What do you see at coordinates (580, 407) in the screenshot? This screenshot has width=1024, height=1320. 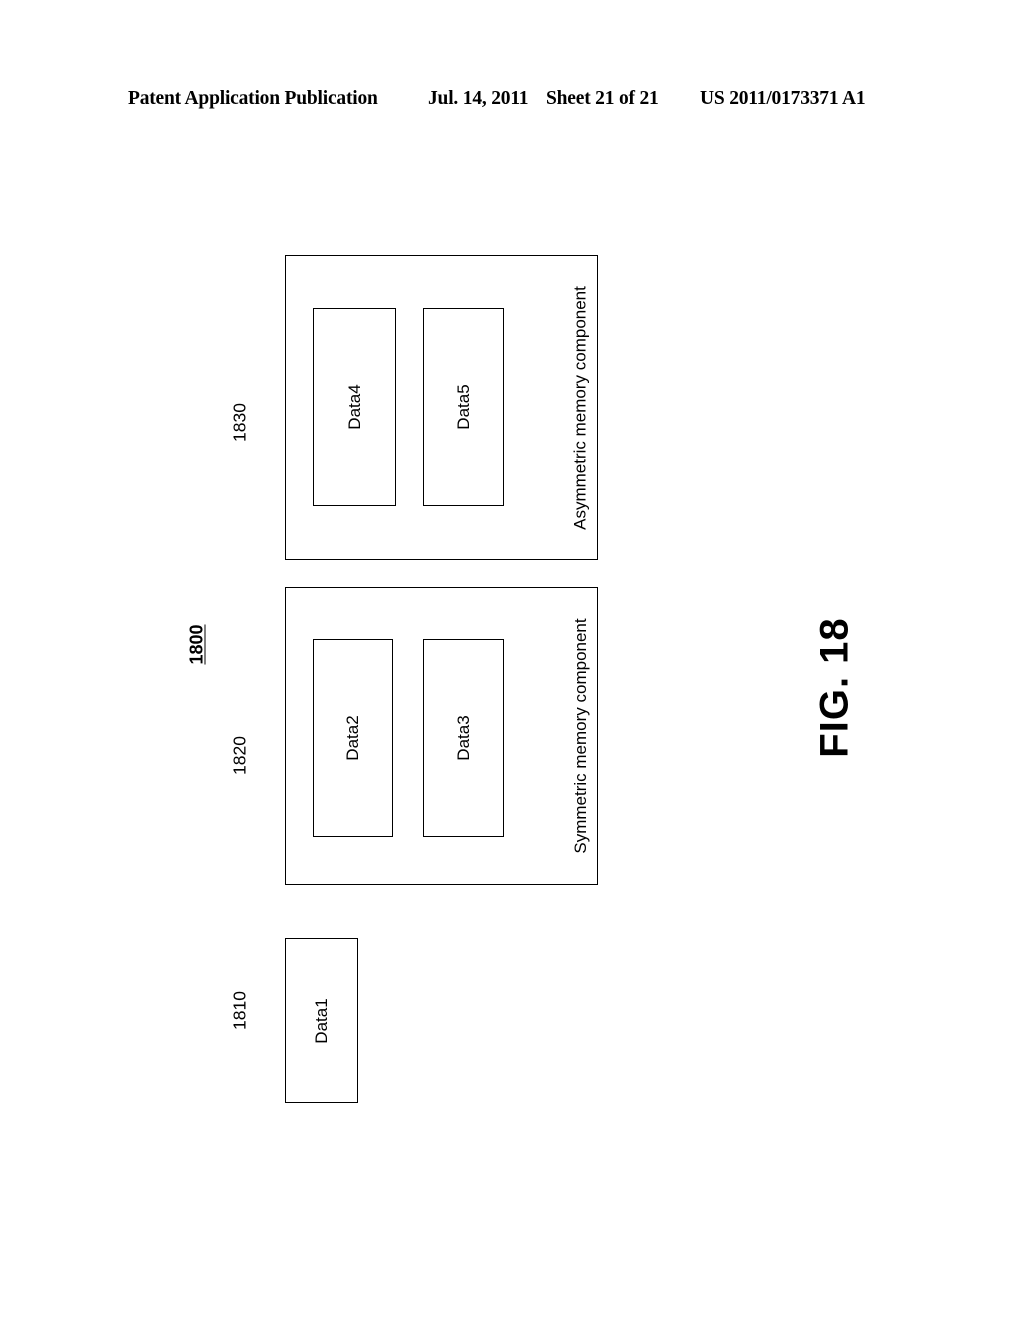 I see `asymmetric-memory-component-caption: Asymmetric memory component` at bounding box center [580, 407].